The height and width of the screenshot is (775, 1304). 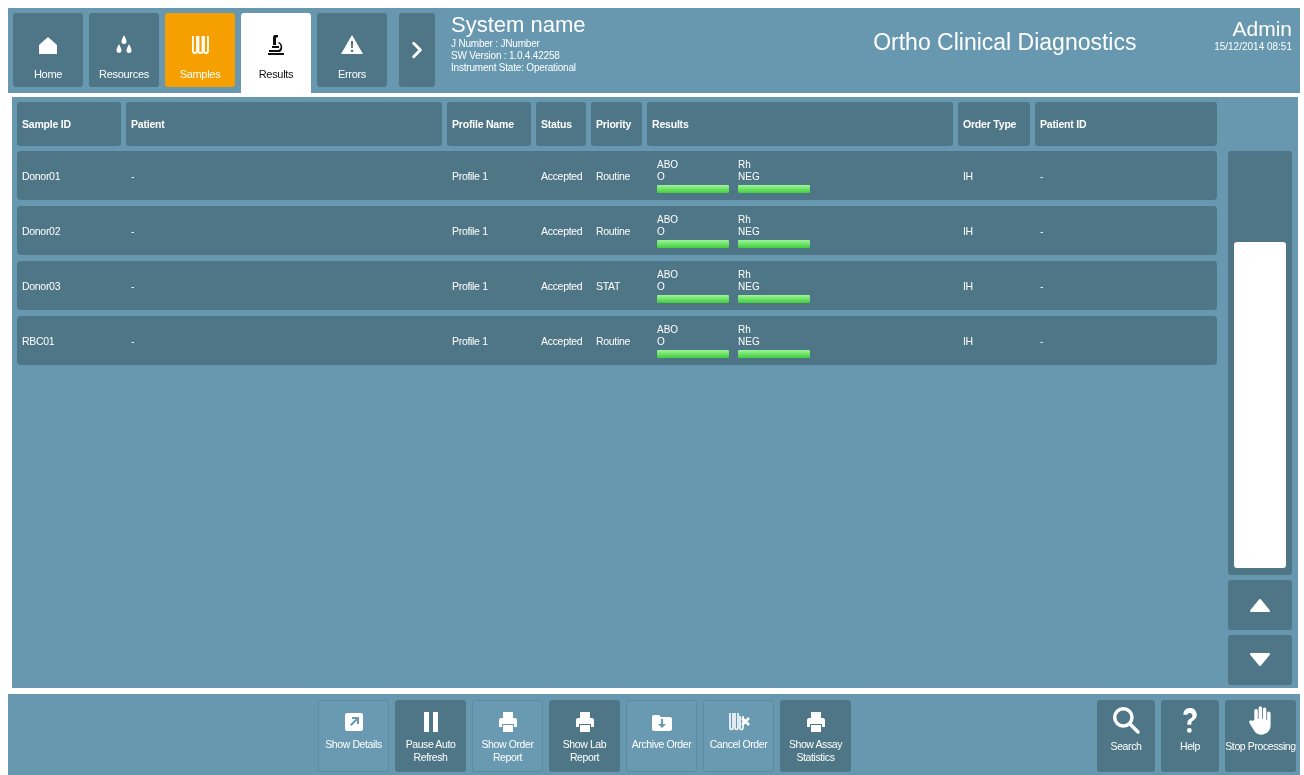 I want to click on table-row: Donor02 - Profile 1 Accepted Routine ABO O Rh NEG IH -, so click(x=617, y=230).